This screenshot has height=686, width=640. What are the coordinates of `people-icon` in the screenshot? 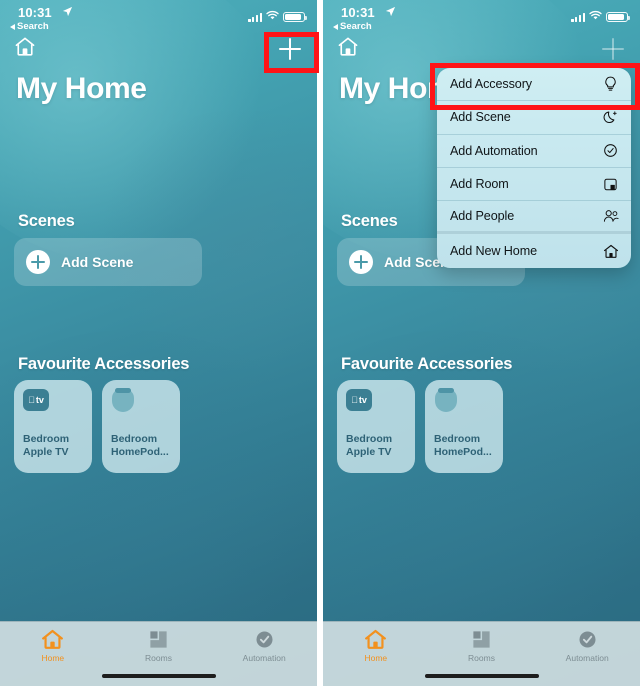 It's located at (610, 216).